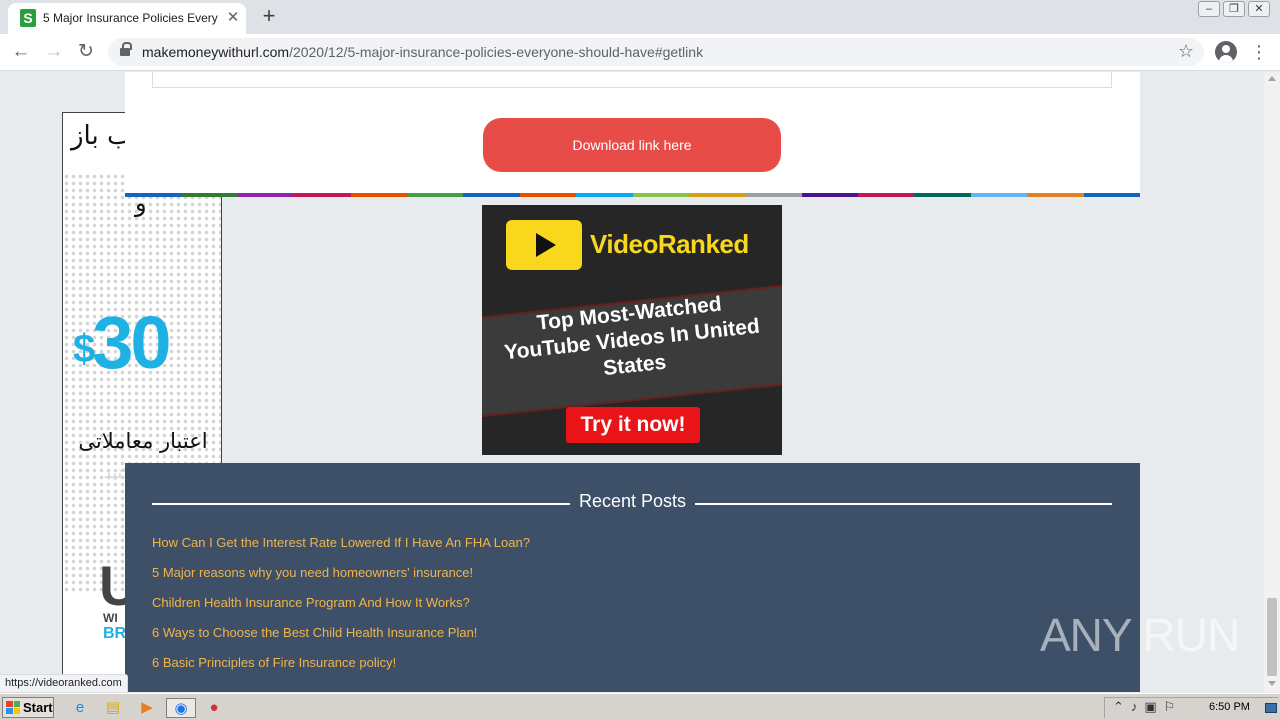 The width and height of the screenshot is (1280, 720). I want to click on tab-title: 5 Major Insurance Policies Everyone, so click(130, 18).